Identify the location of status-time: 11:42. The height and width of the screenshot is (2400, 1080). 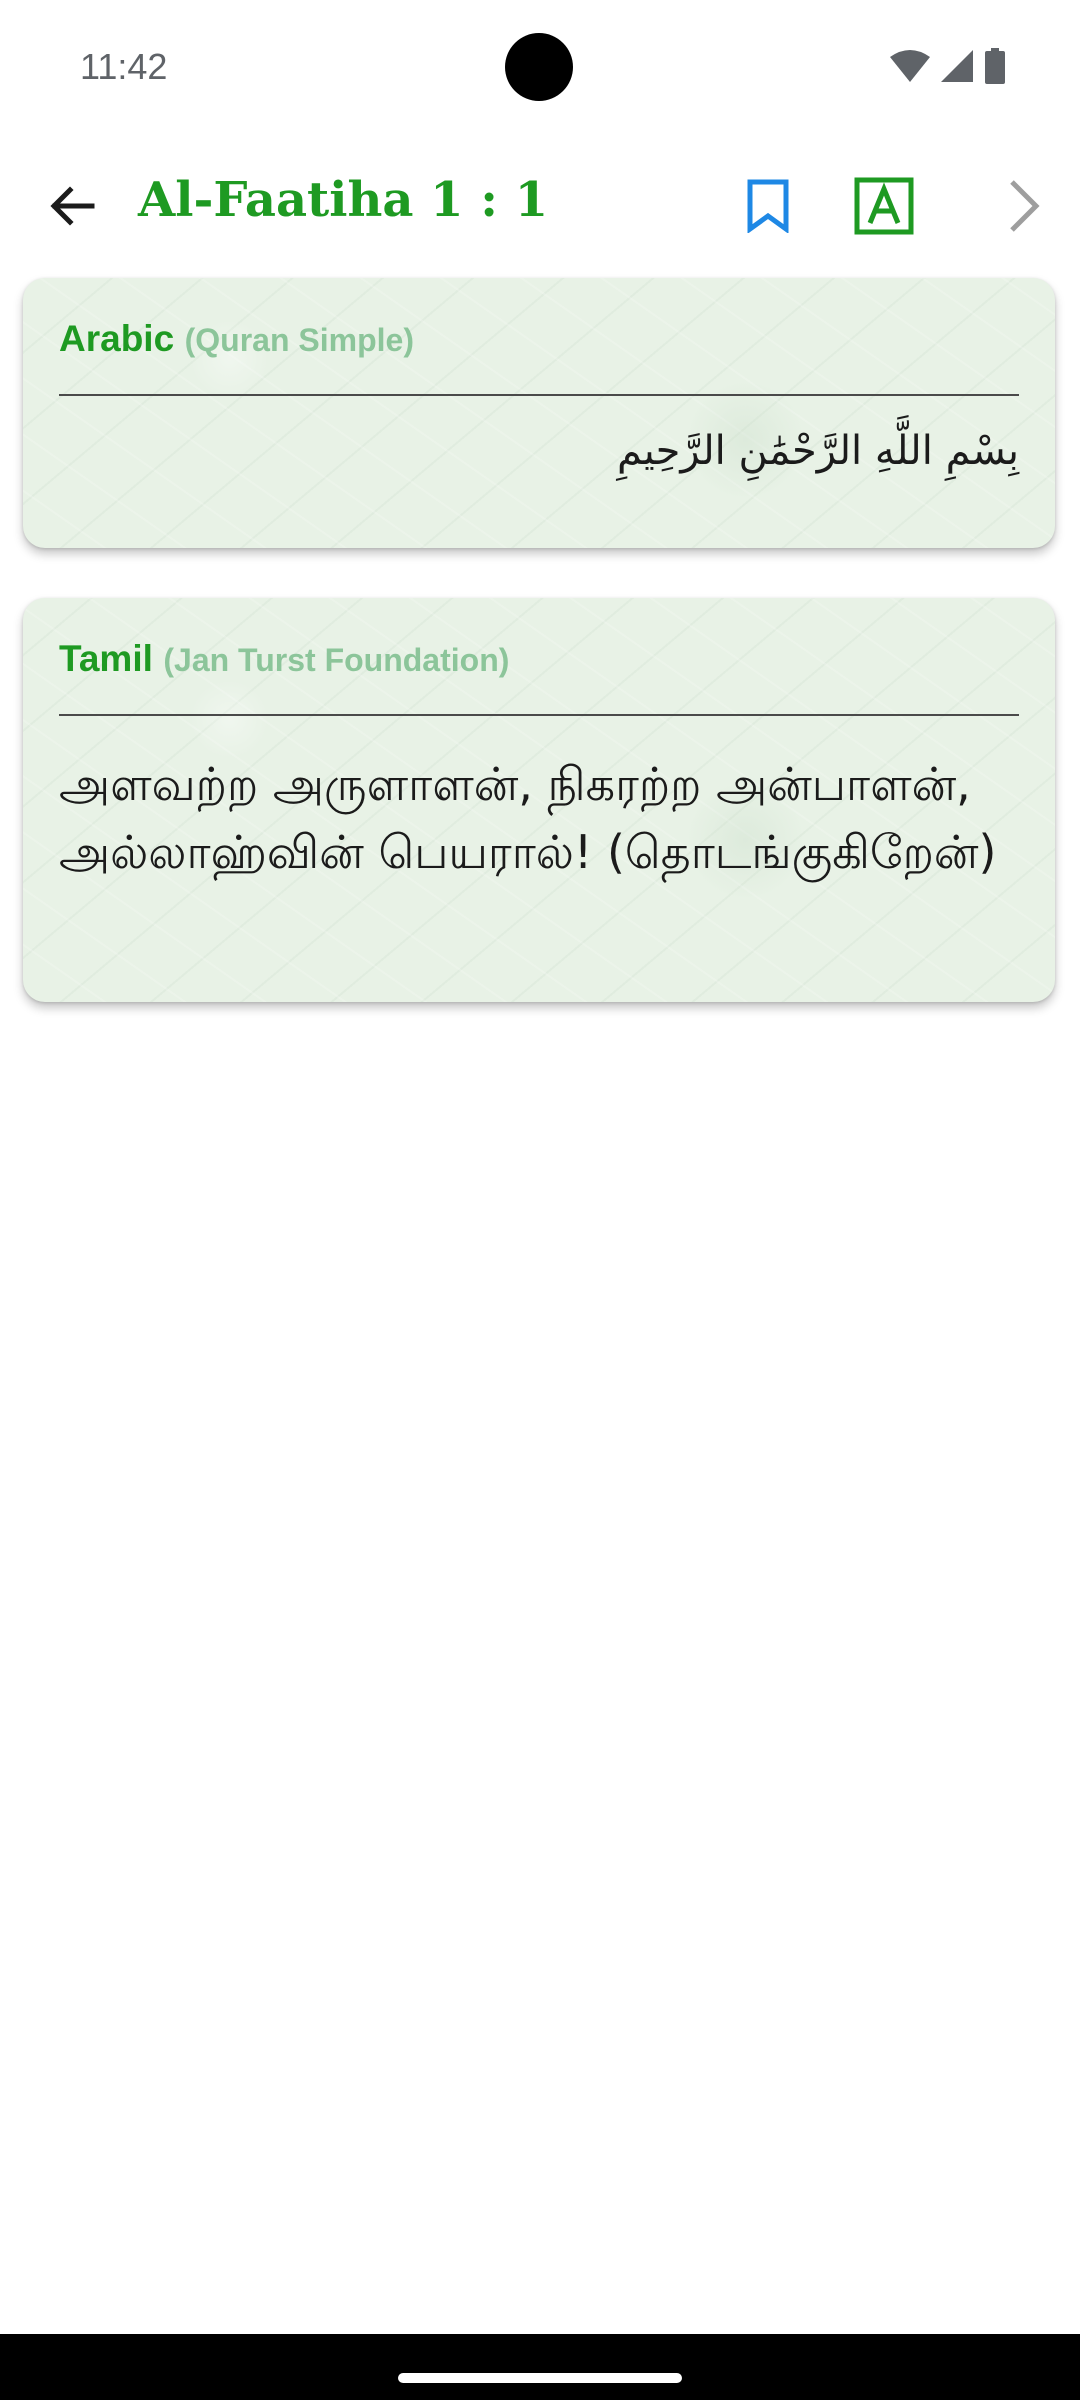
(124, 66).